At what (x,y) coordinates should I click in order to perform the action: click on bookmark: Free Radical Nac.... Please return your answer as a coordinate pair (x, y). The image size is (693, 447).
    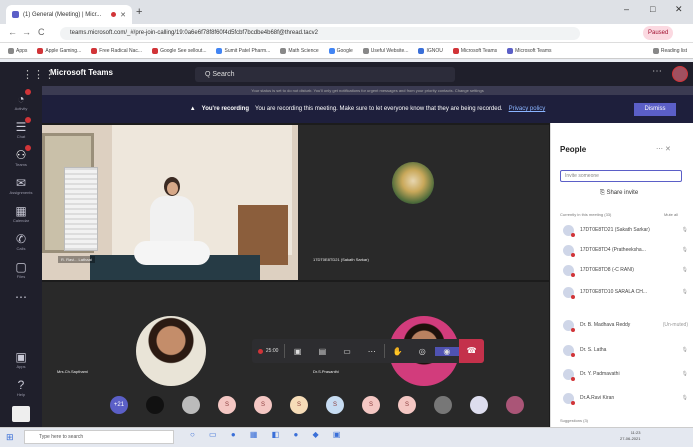
    Looking at the image, I should click on (116, 50).